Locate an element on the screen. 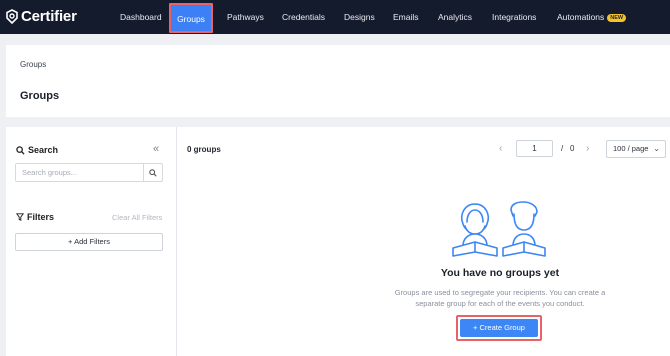 The width and height of the screenshot is (670, 356). nav-emails: Emails is located at coordinates (406, 17).